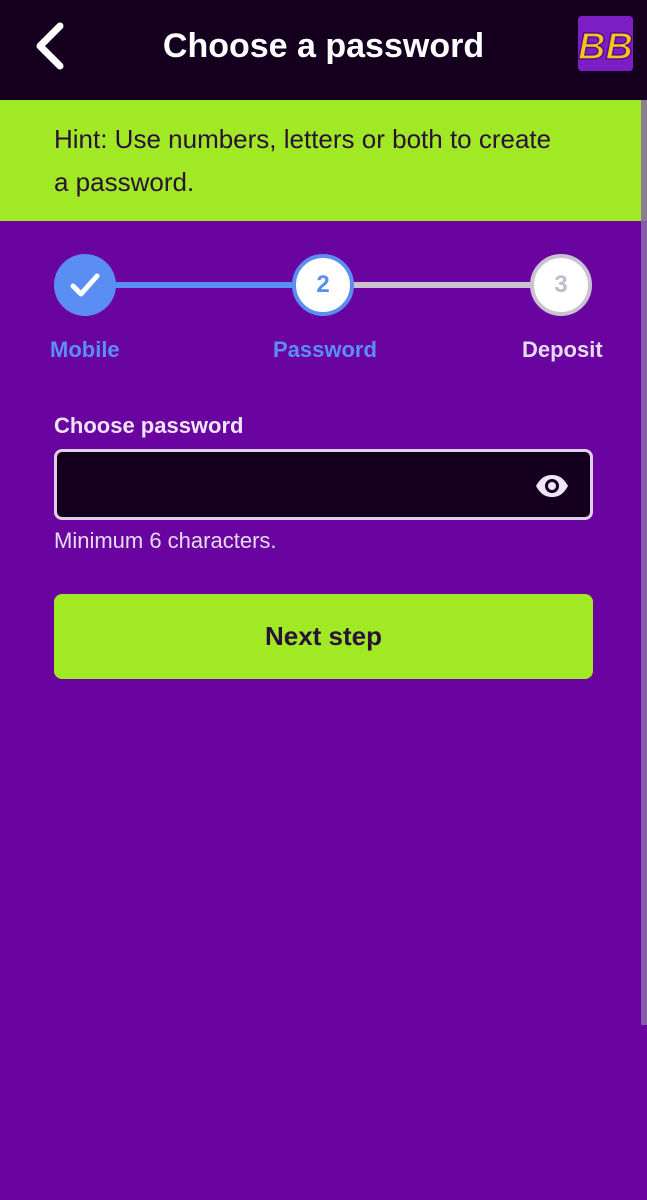 This screenshot has height=1200, width=647. Describe the element at coordinates (605, 47) in the screenshot. I see `svg-text: BB` at that location.